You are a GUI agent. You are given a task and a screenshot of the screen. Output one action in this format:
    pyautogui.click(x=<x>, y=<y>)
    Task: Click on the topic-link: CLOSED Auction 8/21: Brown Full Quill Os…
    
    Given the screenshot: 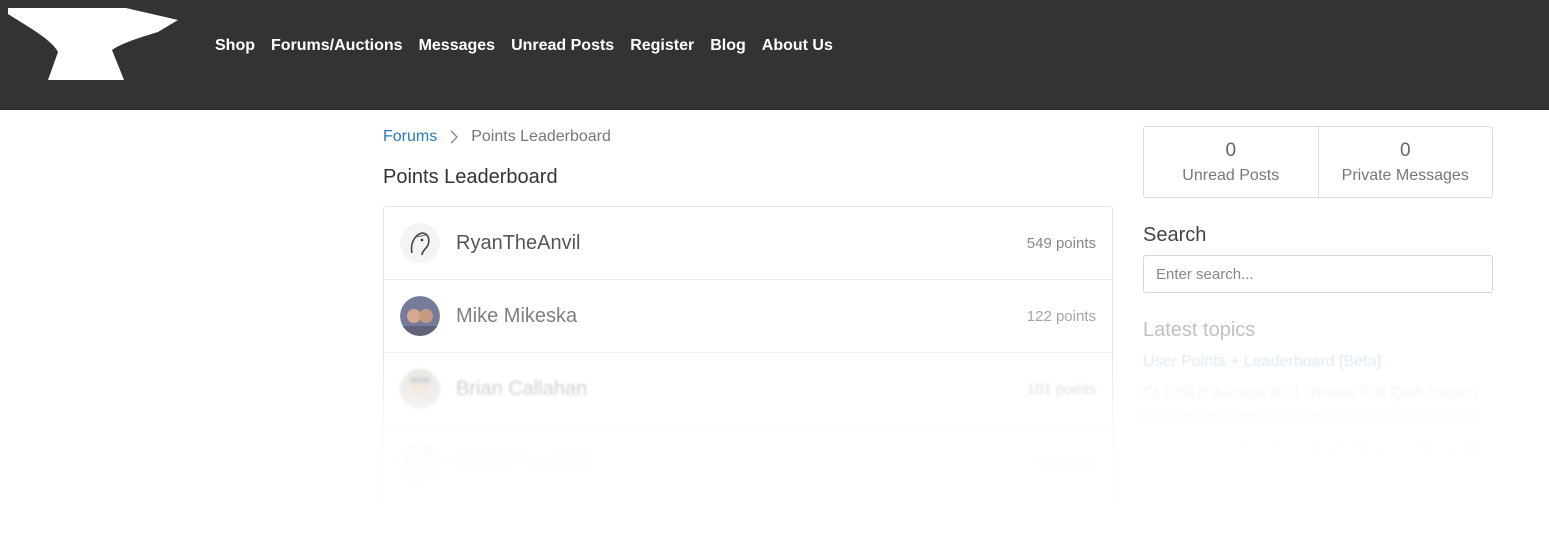 What is the action you would take?
    pyautogui.click(x=1318, y=406)
    